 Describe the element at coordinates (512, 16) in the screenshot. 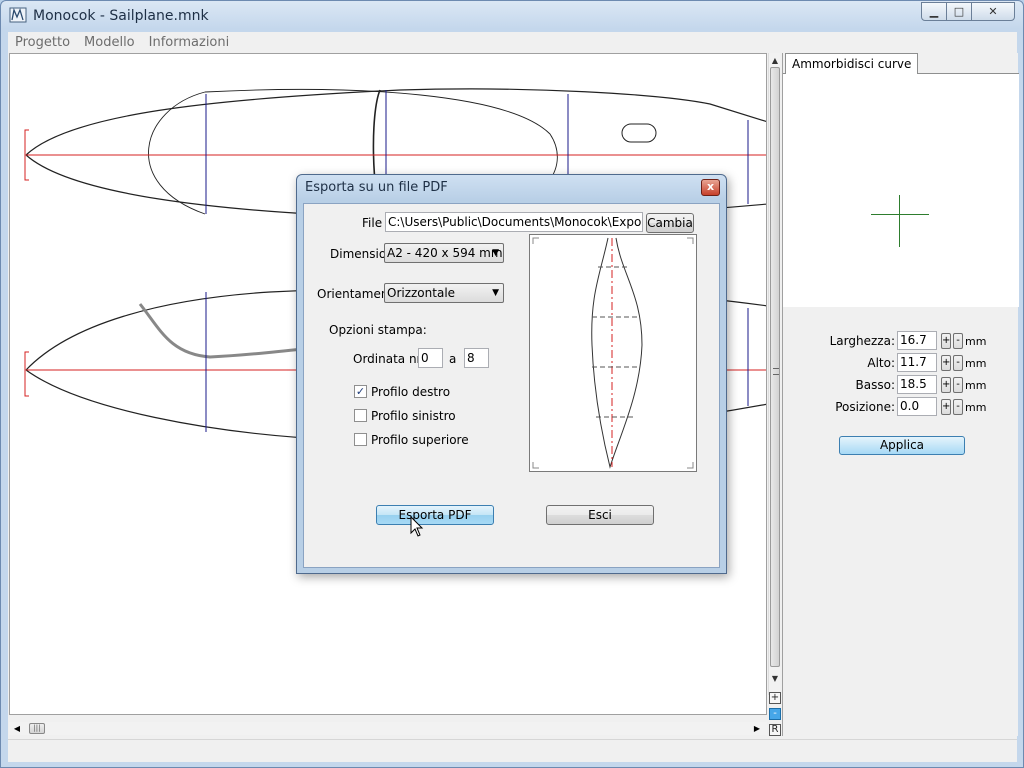

I see `title-bar: Monocok - Sailplane.mnk ▁ □ ✕` at that location.